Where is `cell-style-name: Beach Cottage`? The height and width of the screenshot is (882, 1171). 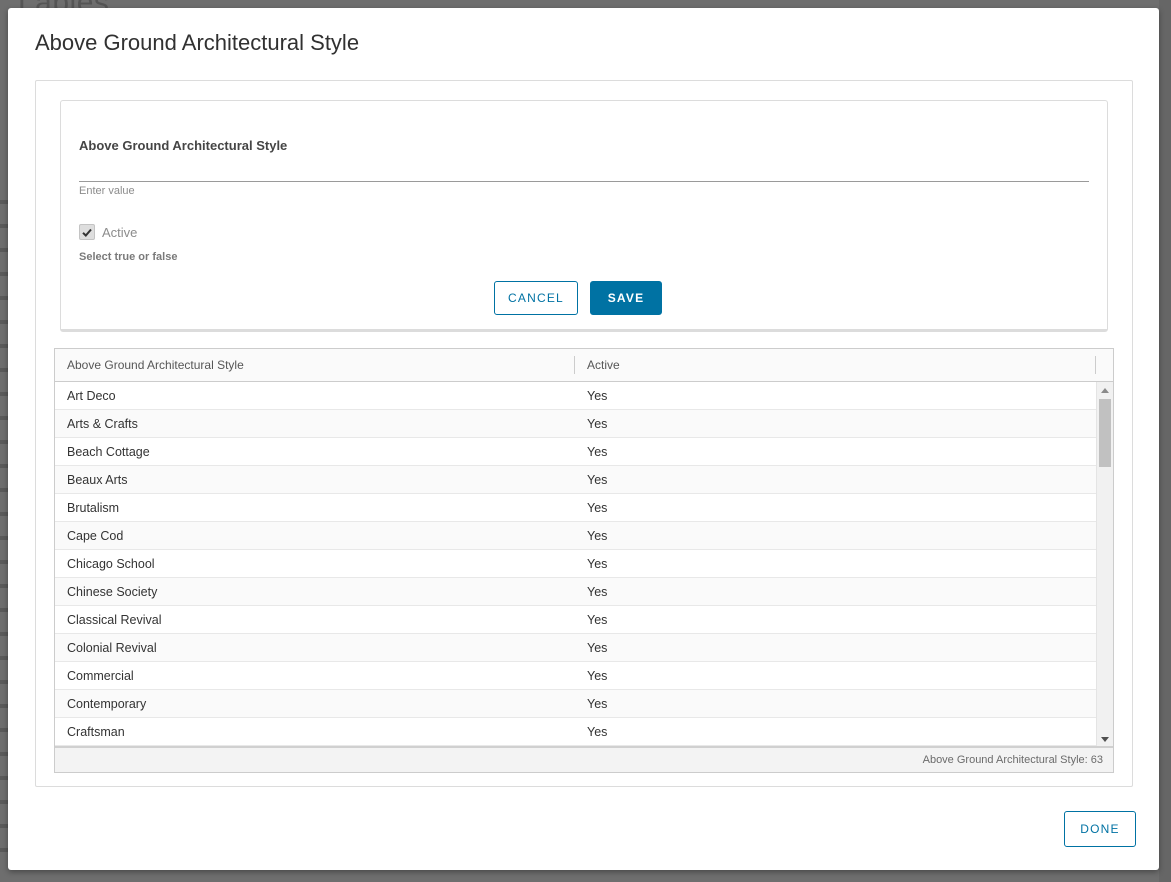 cell-style-name: Beach Cottage is located at coordinates (108, 452).